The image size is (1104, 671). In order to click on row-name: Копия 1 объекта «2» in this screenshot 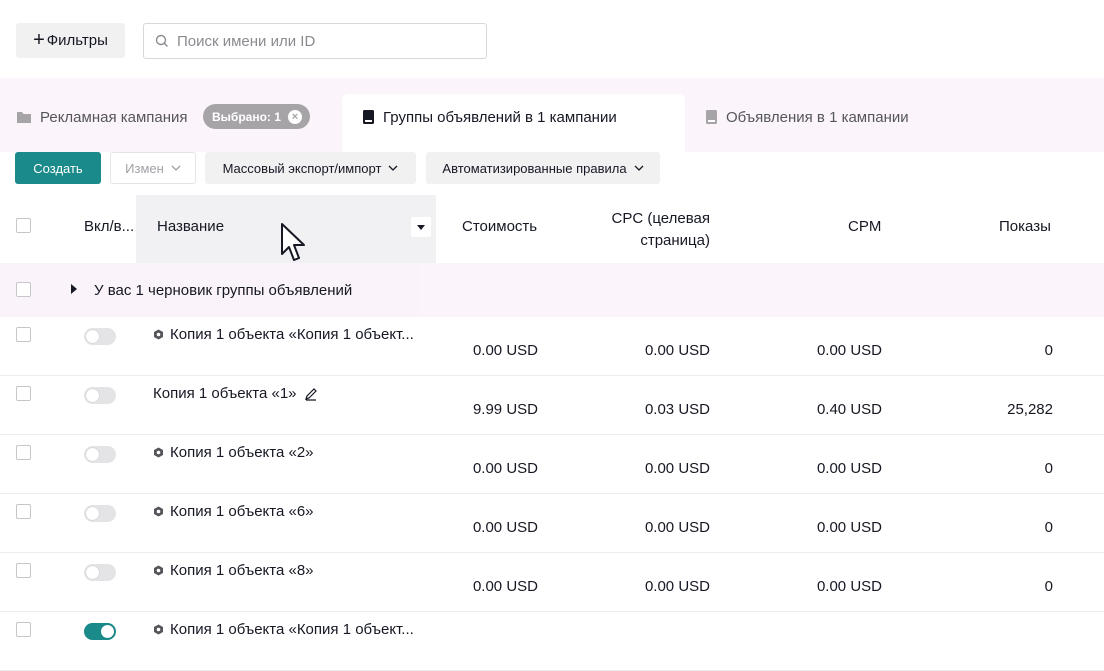, I will do `click(233, 452)`.